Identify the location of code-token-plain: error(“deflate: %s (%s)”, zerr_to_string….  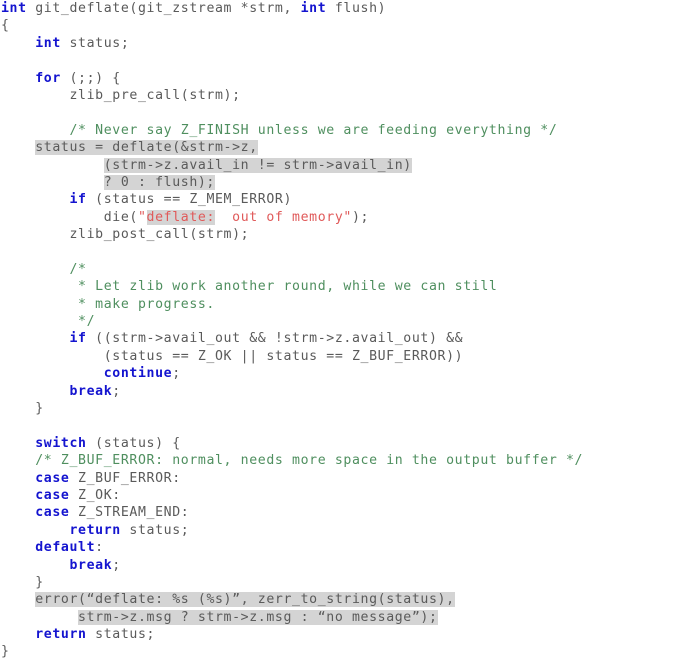
(245, 600).